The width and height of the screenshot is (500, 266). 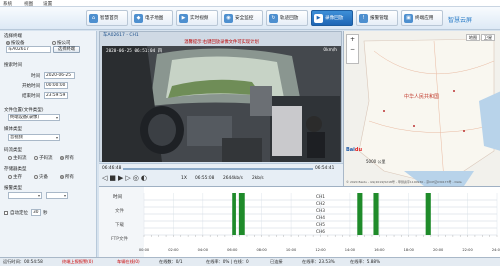 What do you see at coordinates (488, 37) in the screenshot?
I see `map-type-tab-satellite: 卫星` at bounding box center [488, 37].